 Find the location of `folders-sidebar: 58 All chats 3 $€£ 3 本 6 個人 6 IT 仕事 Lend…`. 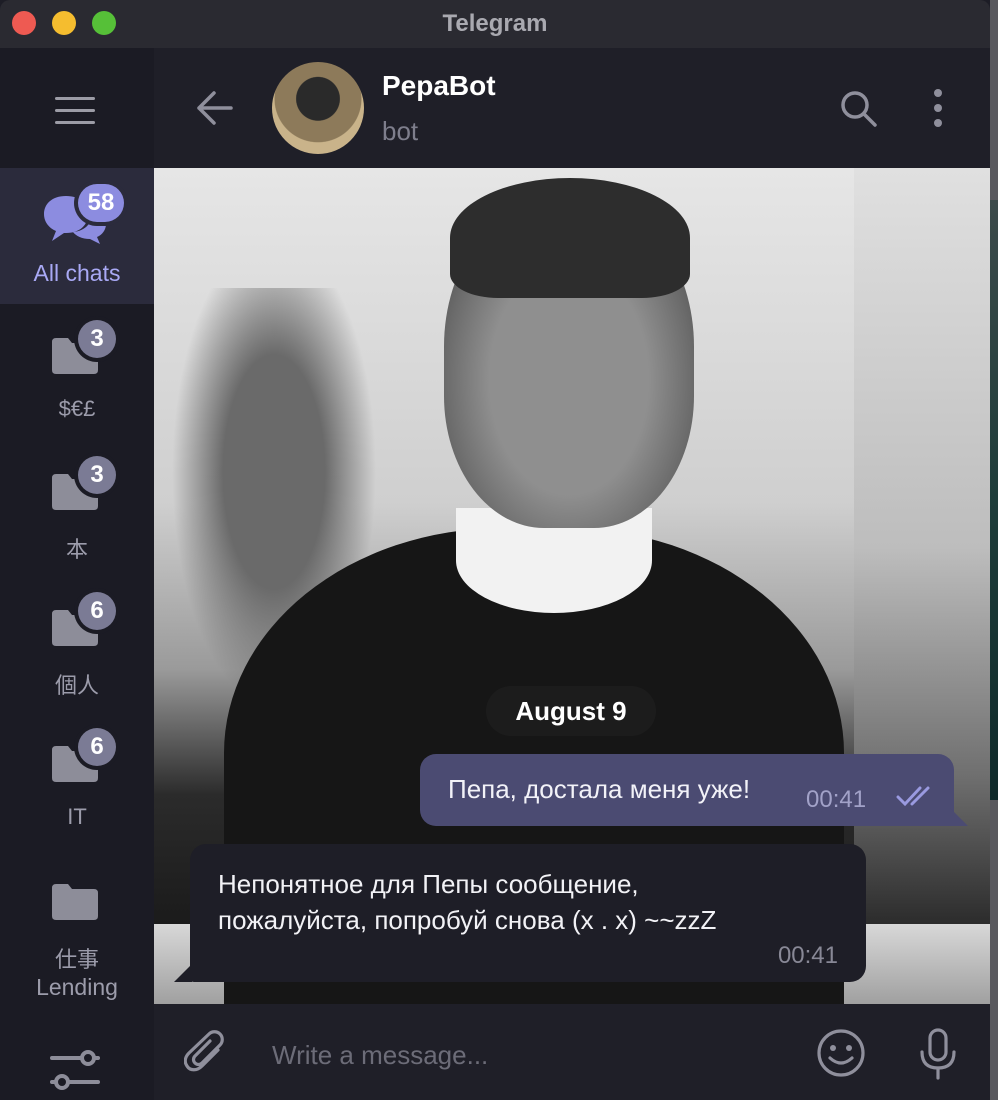

folders-sidebar: 58 All chats 3 $€£ 3 本 6 個人 6 IT 仕事 Lend… is located at coordinates (77, 574).